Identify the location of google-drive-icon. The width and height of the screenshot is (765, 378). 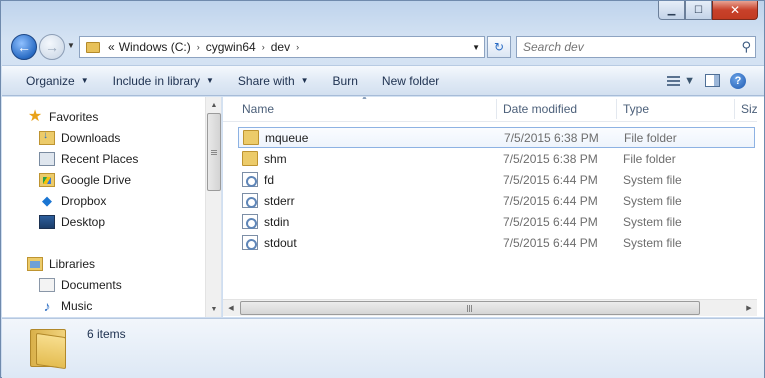
(47, 180).